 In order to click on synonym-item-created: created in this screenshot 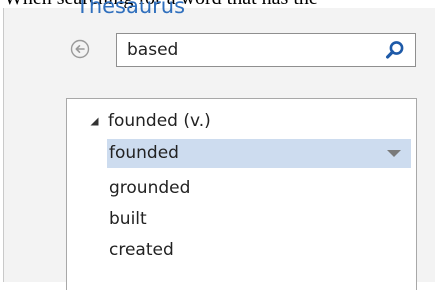, I will do `click(207, 250)`.